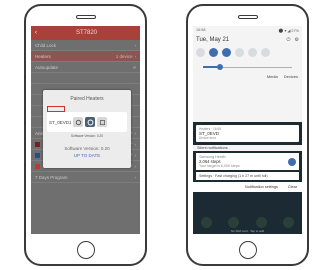 The height and width of the screenshot is (270, 320). I want to click on rotate-toggle-icon, so click(239, 52).